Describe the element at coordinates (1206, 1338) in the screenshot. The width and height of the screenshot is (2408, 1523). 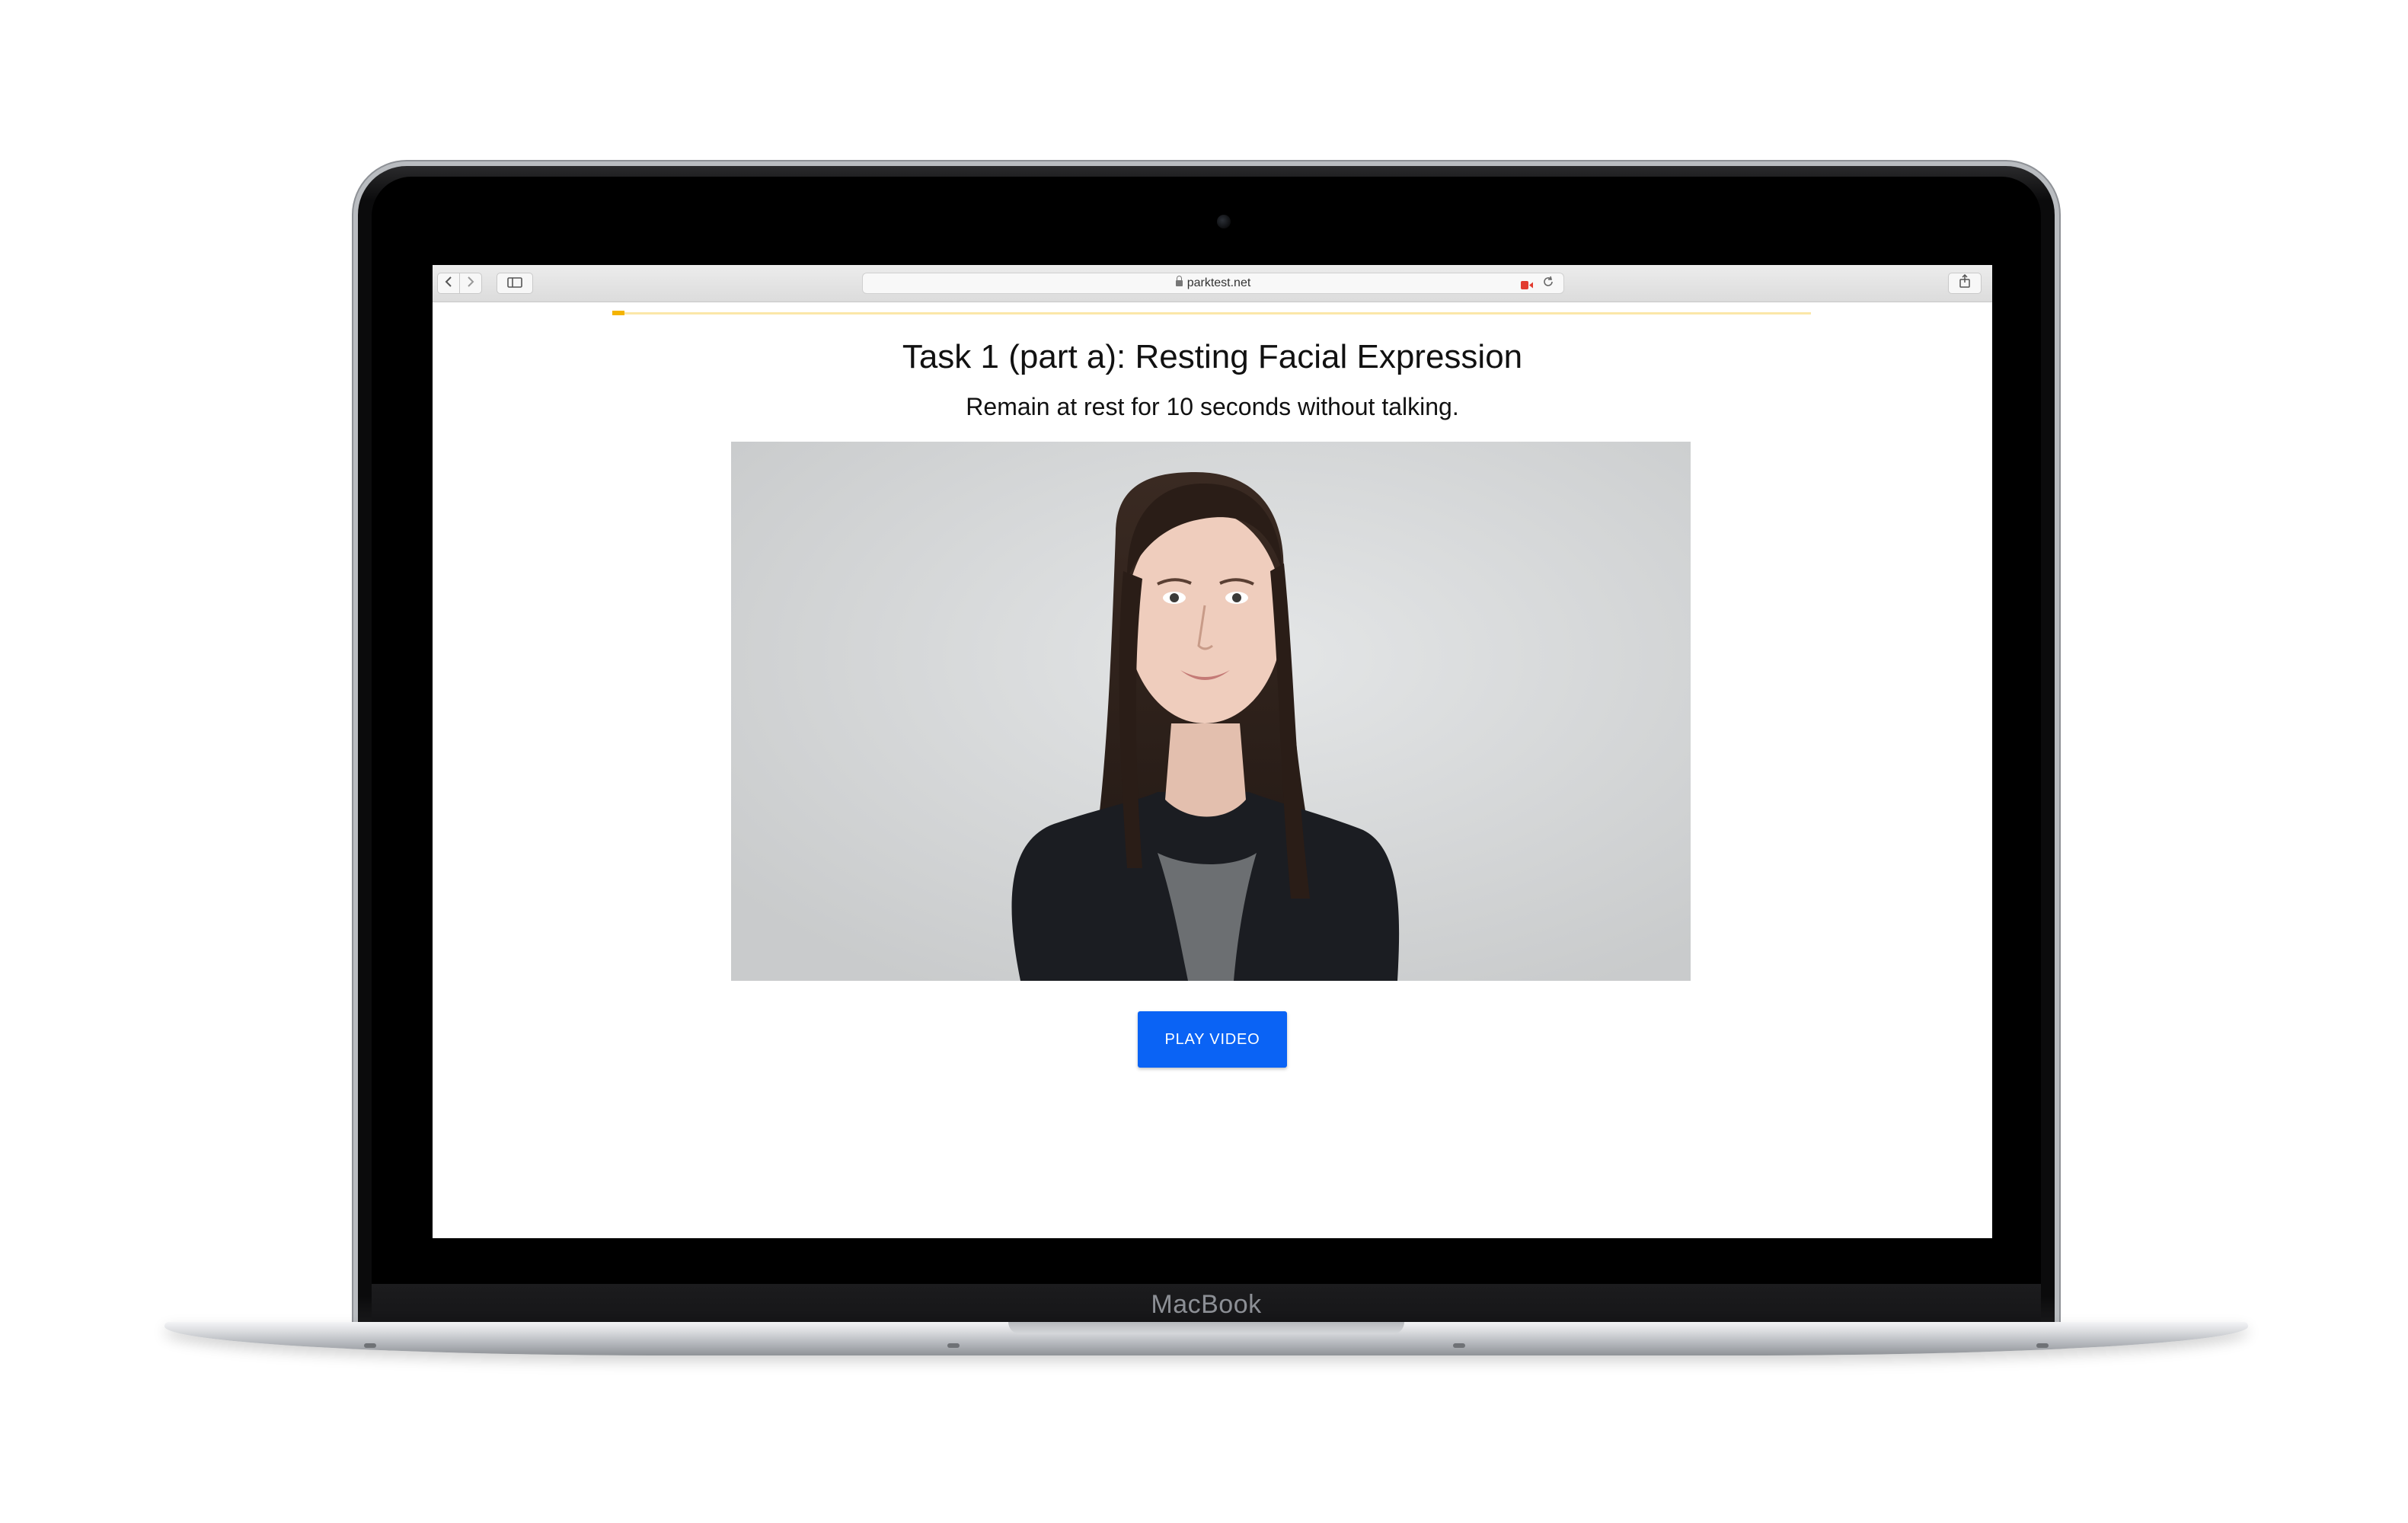
I see `laptop-base` at that location.